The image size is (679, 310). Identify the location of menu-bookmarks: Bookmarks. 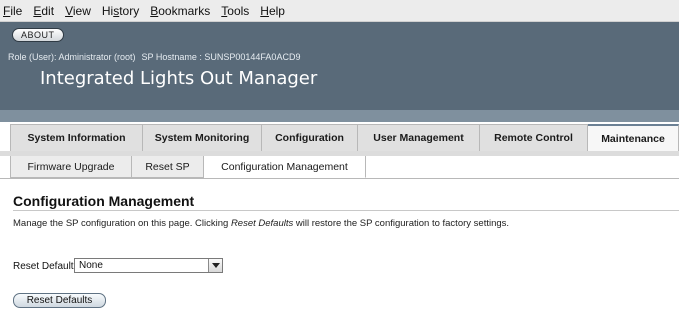
(180, 11).